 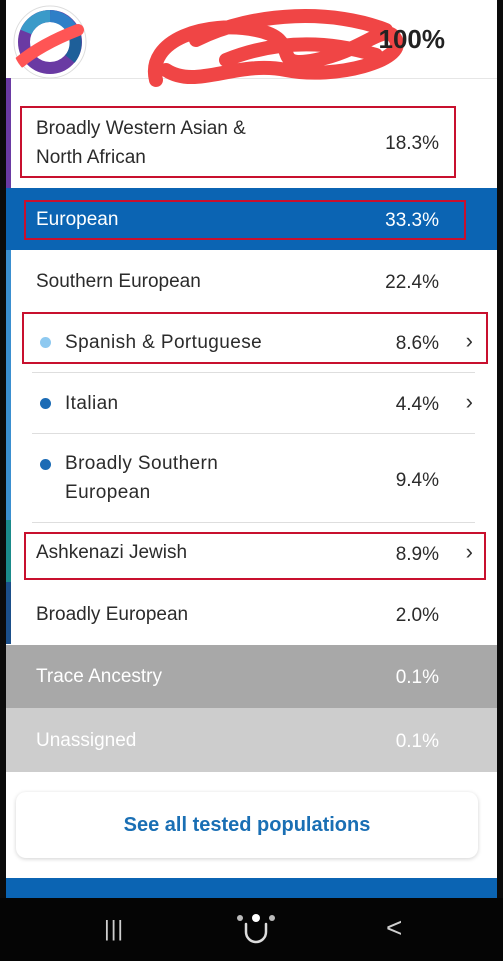 I want to click on row-percent: 4.4%, so click(x=417, y=404).